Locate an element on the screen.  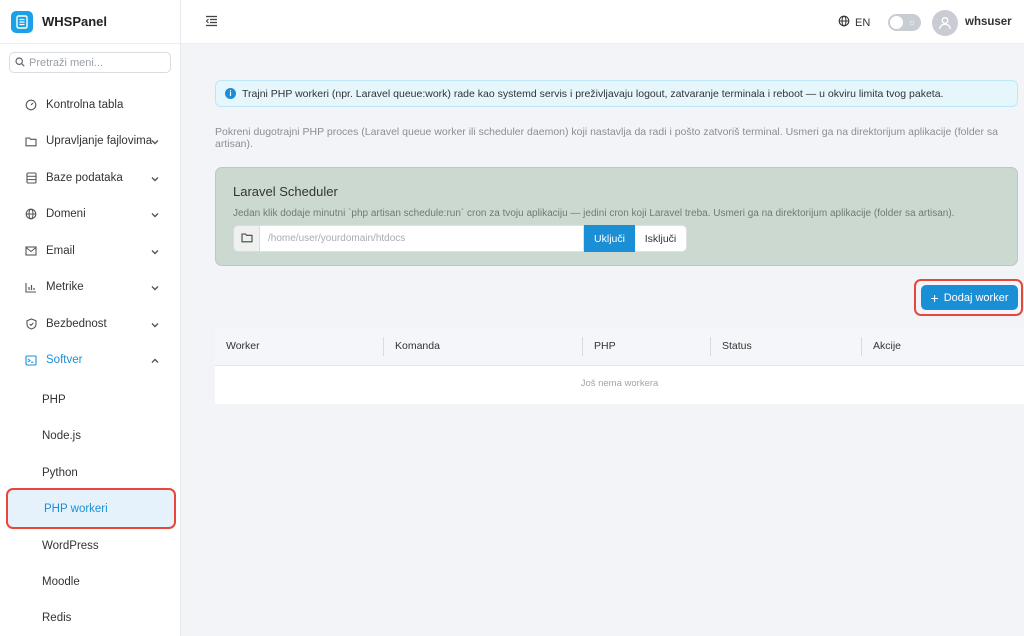
sidebar-item-label: Kontrolna tabla is located at coordinates (85, 105).